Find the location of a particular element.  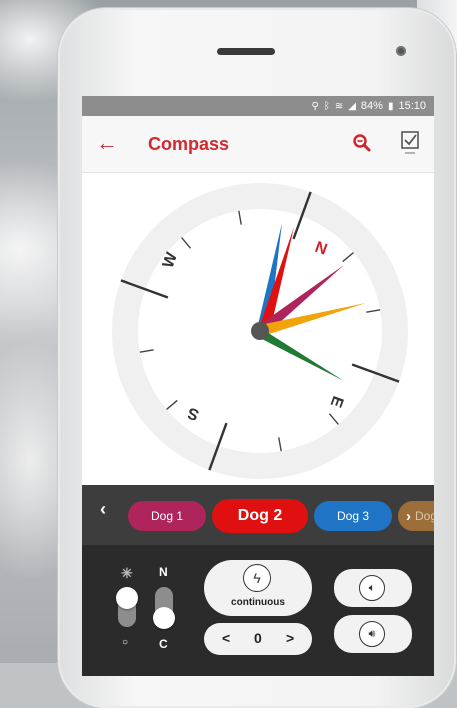

mode-c-label: C is located at coordinates (163, 644).